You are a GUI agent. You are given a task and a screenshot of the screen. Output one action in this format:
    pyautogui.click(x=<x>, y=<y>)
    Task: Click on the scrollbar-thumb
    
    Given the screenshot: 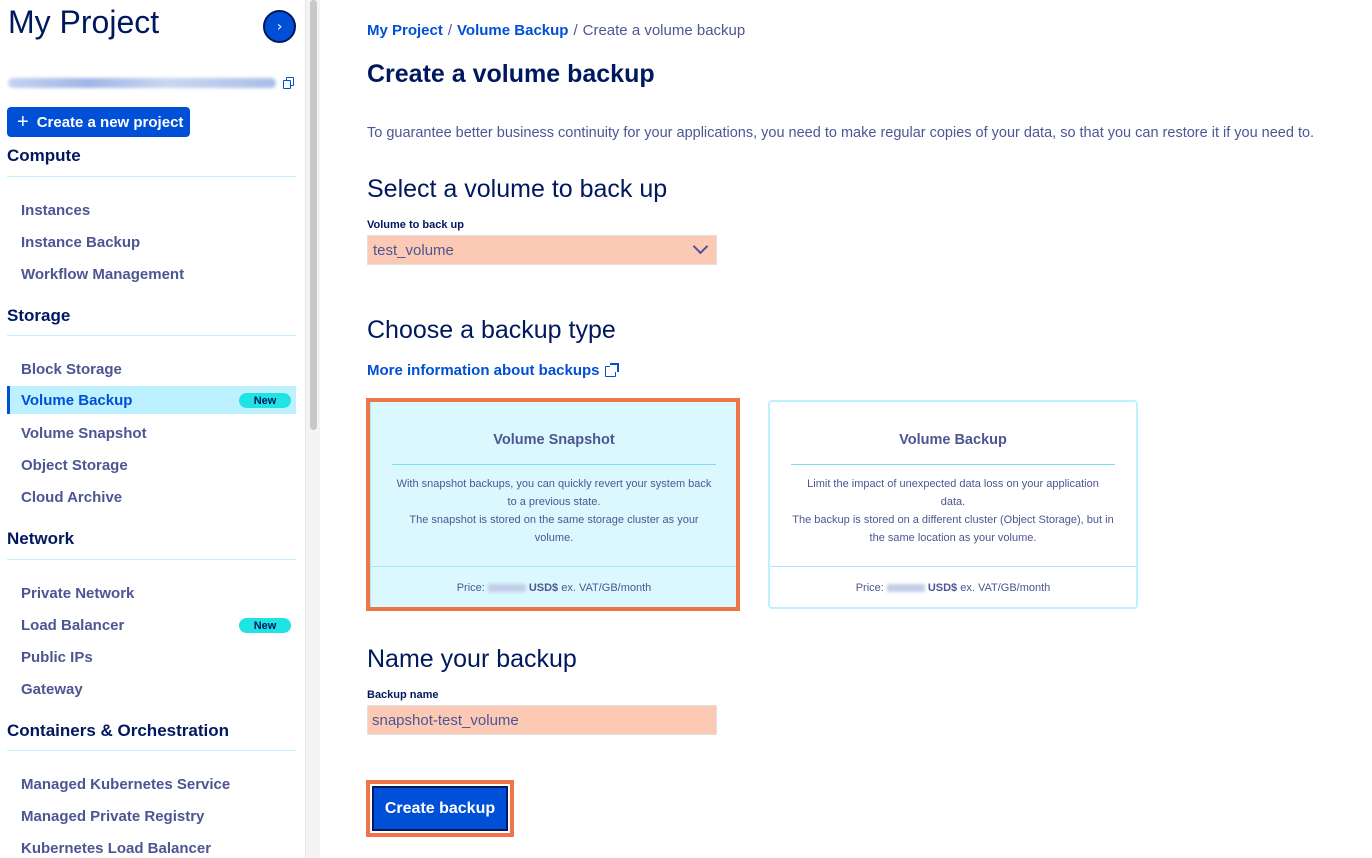 What is the action you would take?
    pyautogui.click(x=313, y=215)
    